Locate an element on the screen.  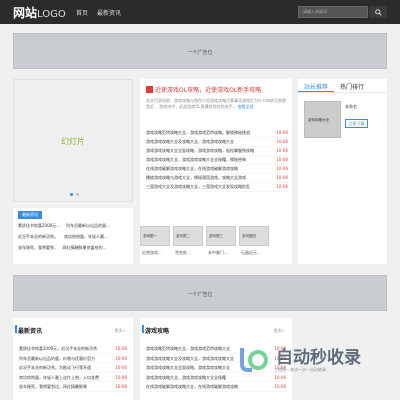
recommend-panel: 站长推荐 热门排行 游戏攻略大全 未命名 立即下载 is located at coordinates (342, 171).